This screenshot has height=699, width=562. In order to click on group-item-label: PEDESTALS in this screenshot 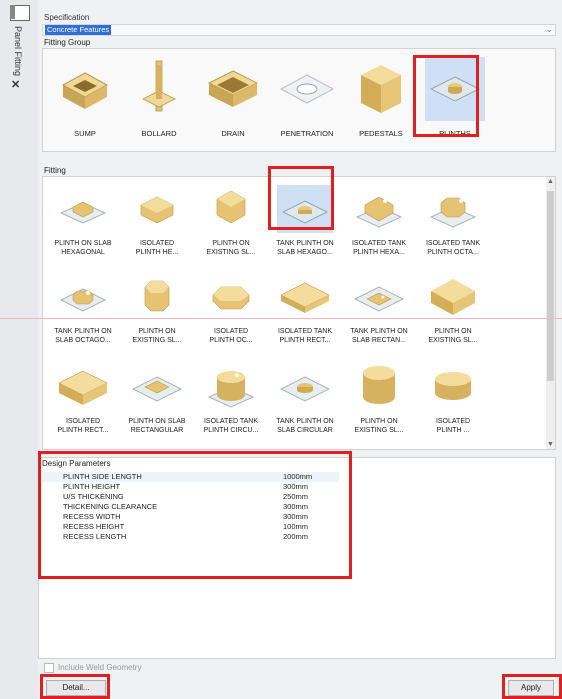, I will do `click(381, 133)`.